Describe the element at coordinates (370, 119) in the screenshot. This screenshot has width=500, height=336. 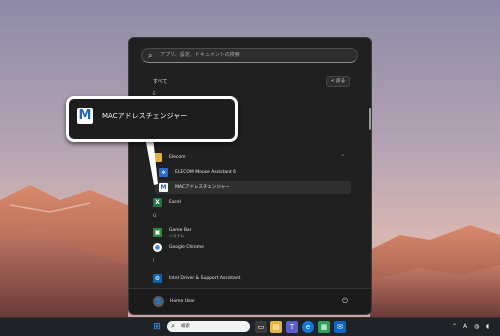
I see `scrollbar` at that location.